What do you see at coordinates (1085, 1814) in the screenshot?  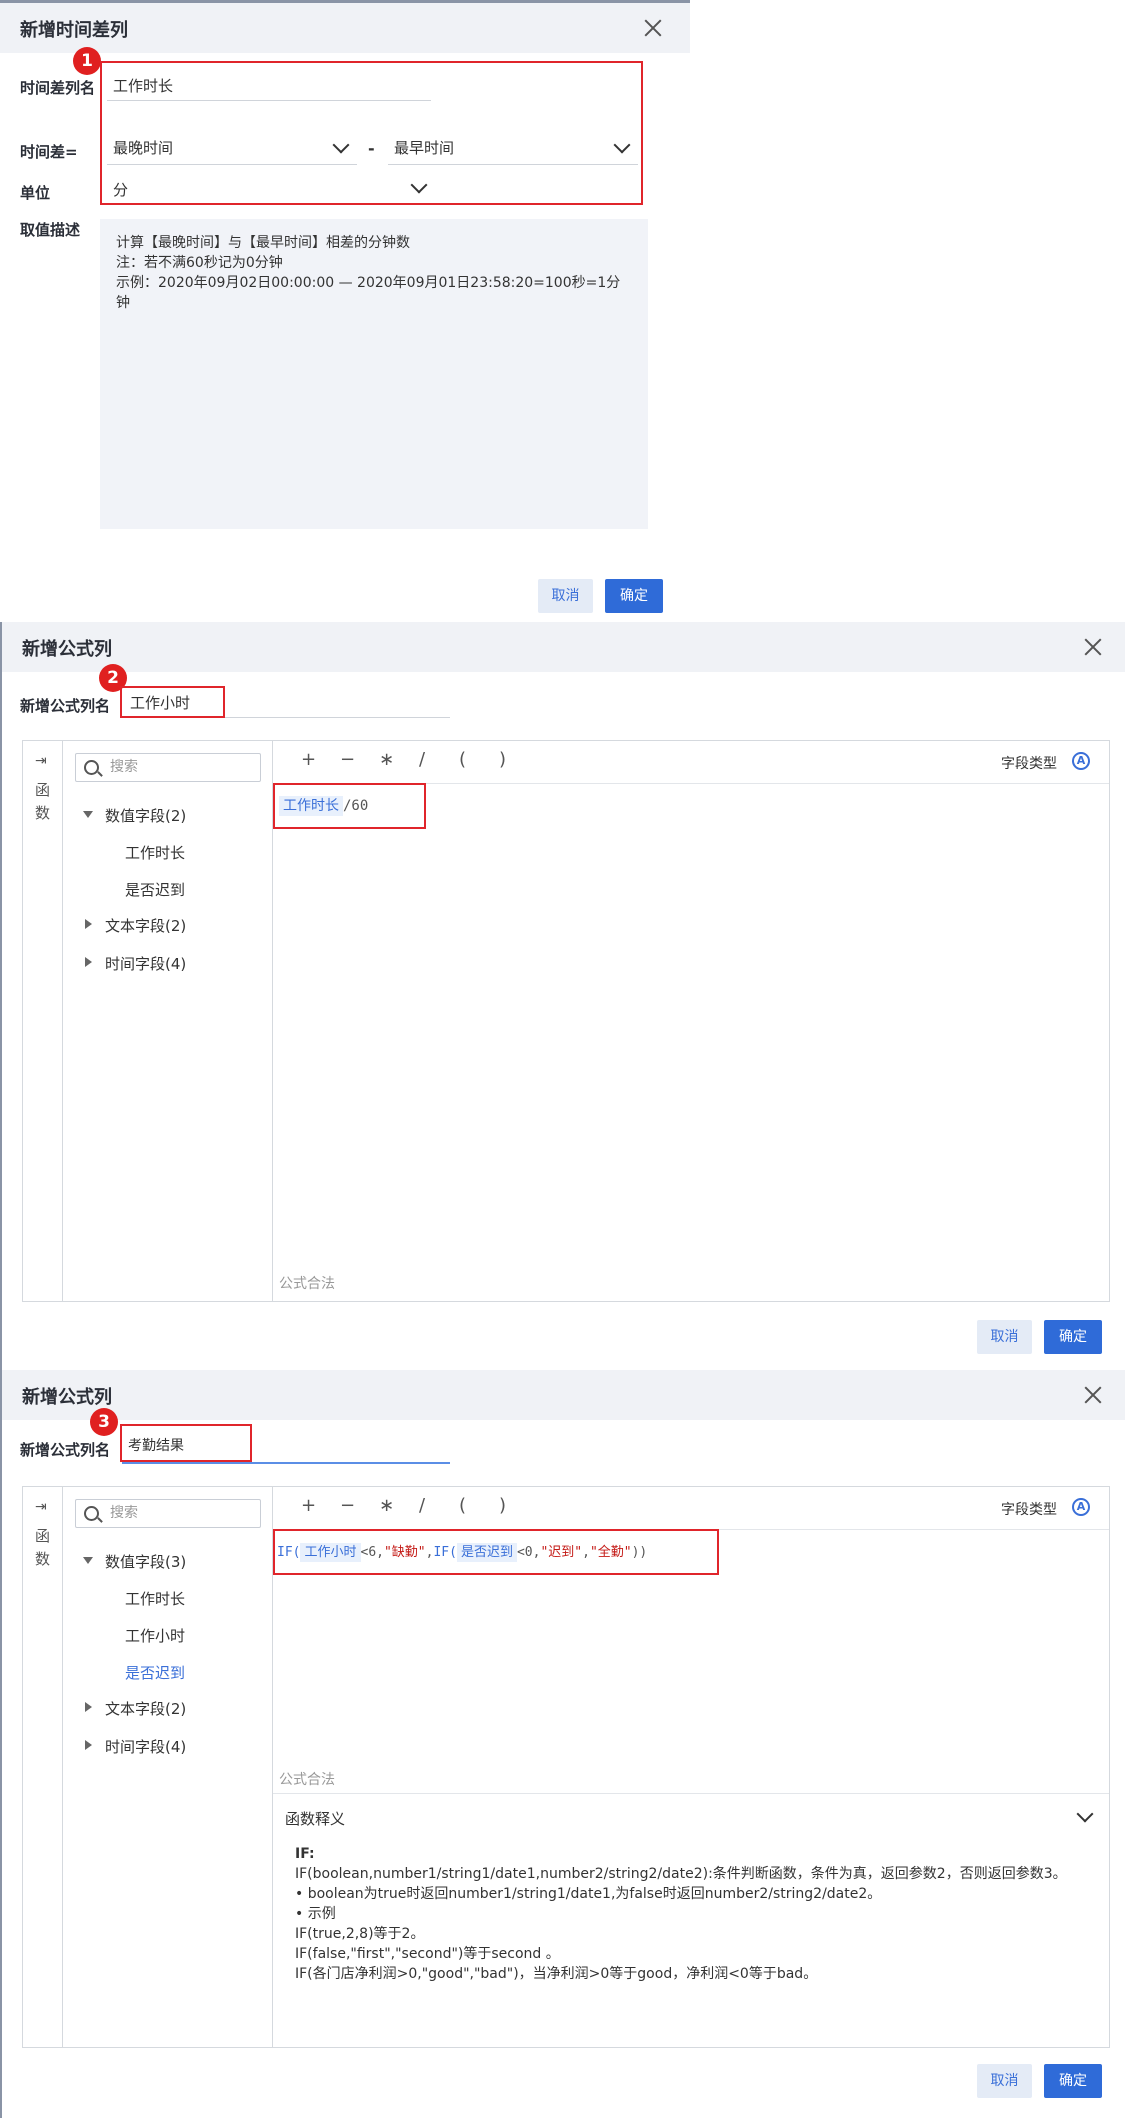 I see `collapse-chevron-icon` at bounding box center [1085, 1814].